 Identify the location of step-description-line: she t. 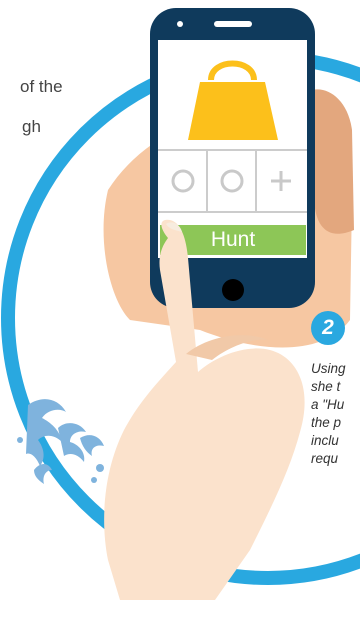
(326, 386).